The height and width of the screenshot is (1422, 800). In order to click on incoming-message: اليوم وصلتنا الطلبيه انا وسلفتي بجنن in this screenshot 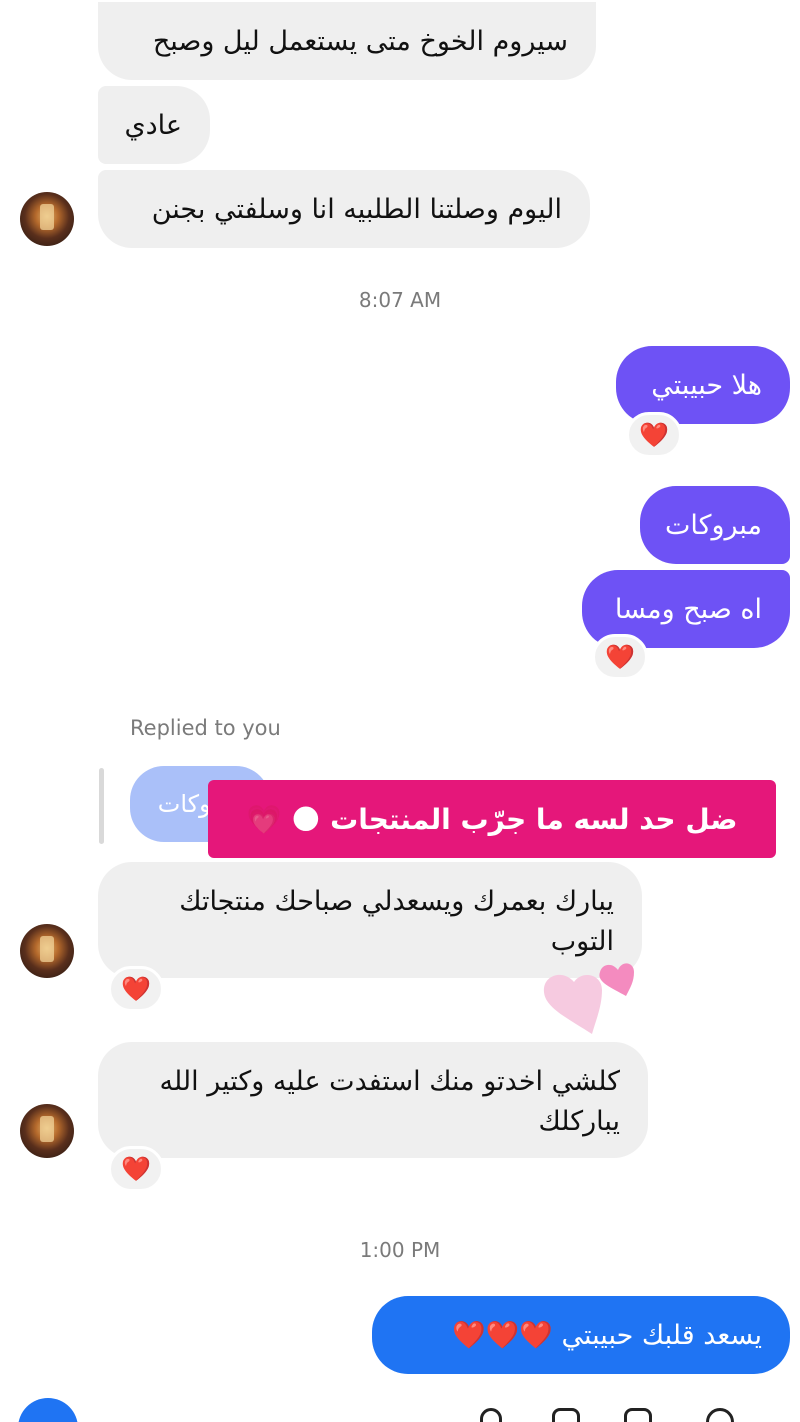, I will do `click(344, 209)`.